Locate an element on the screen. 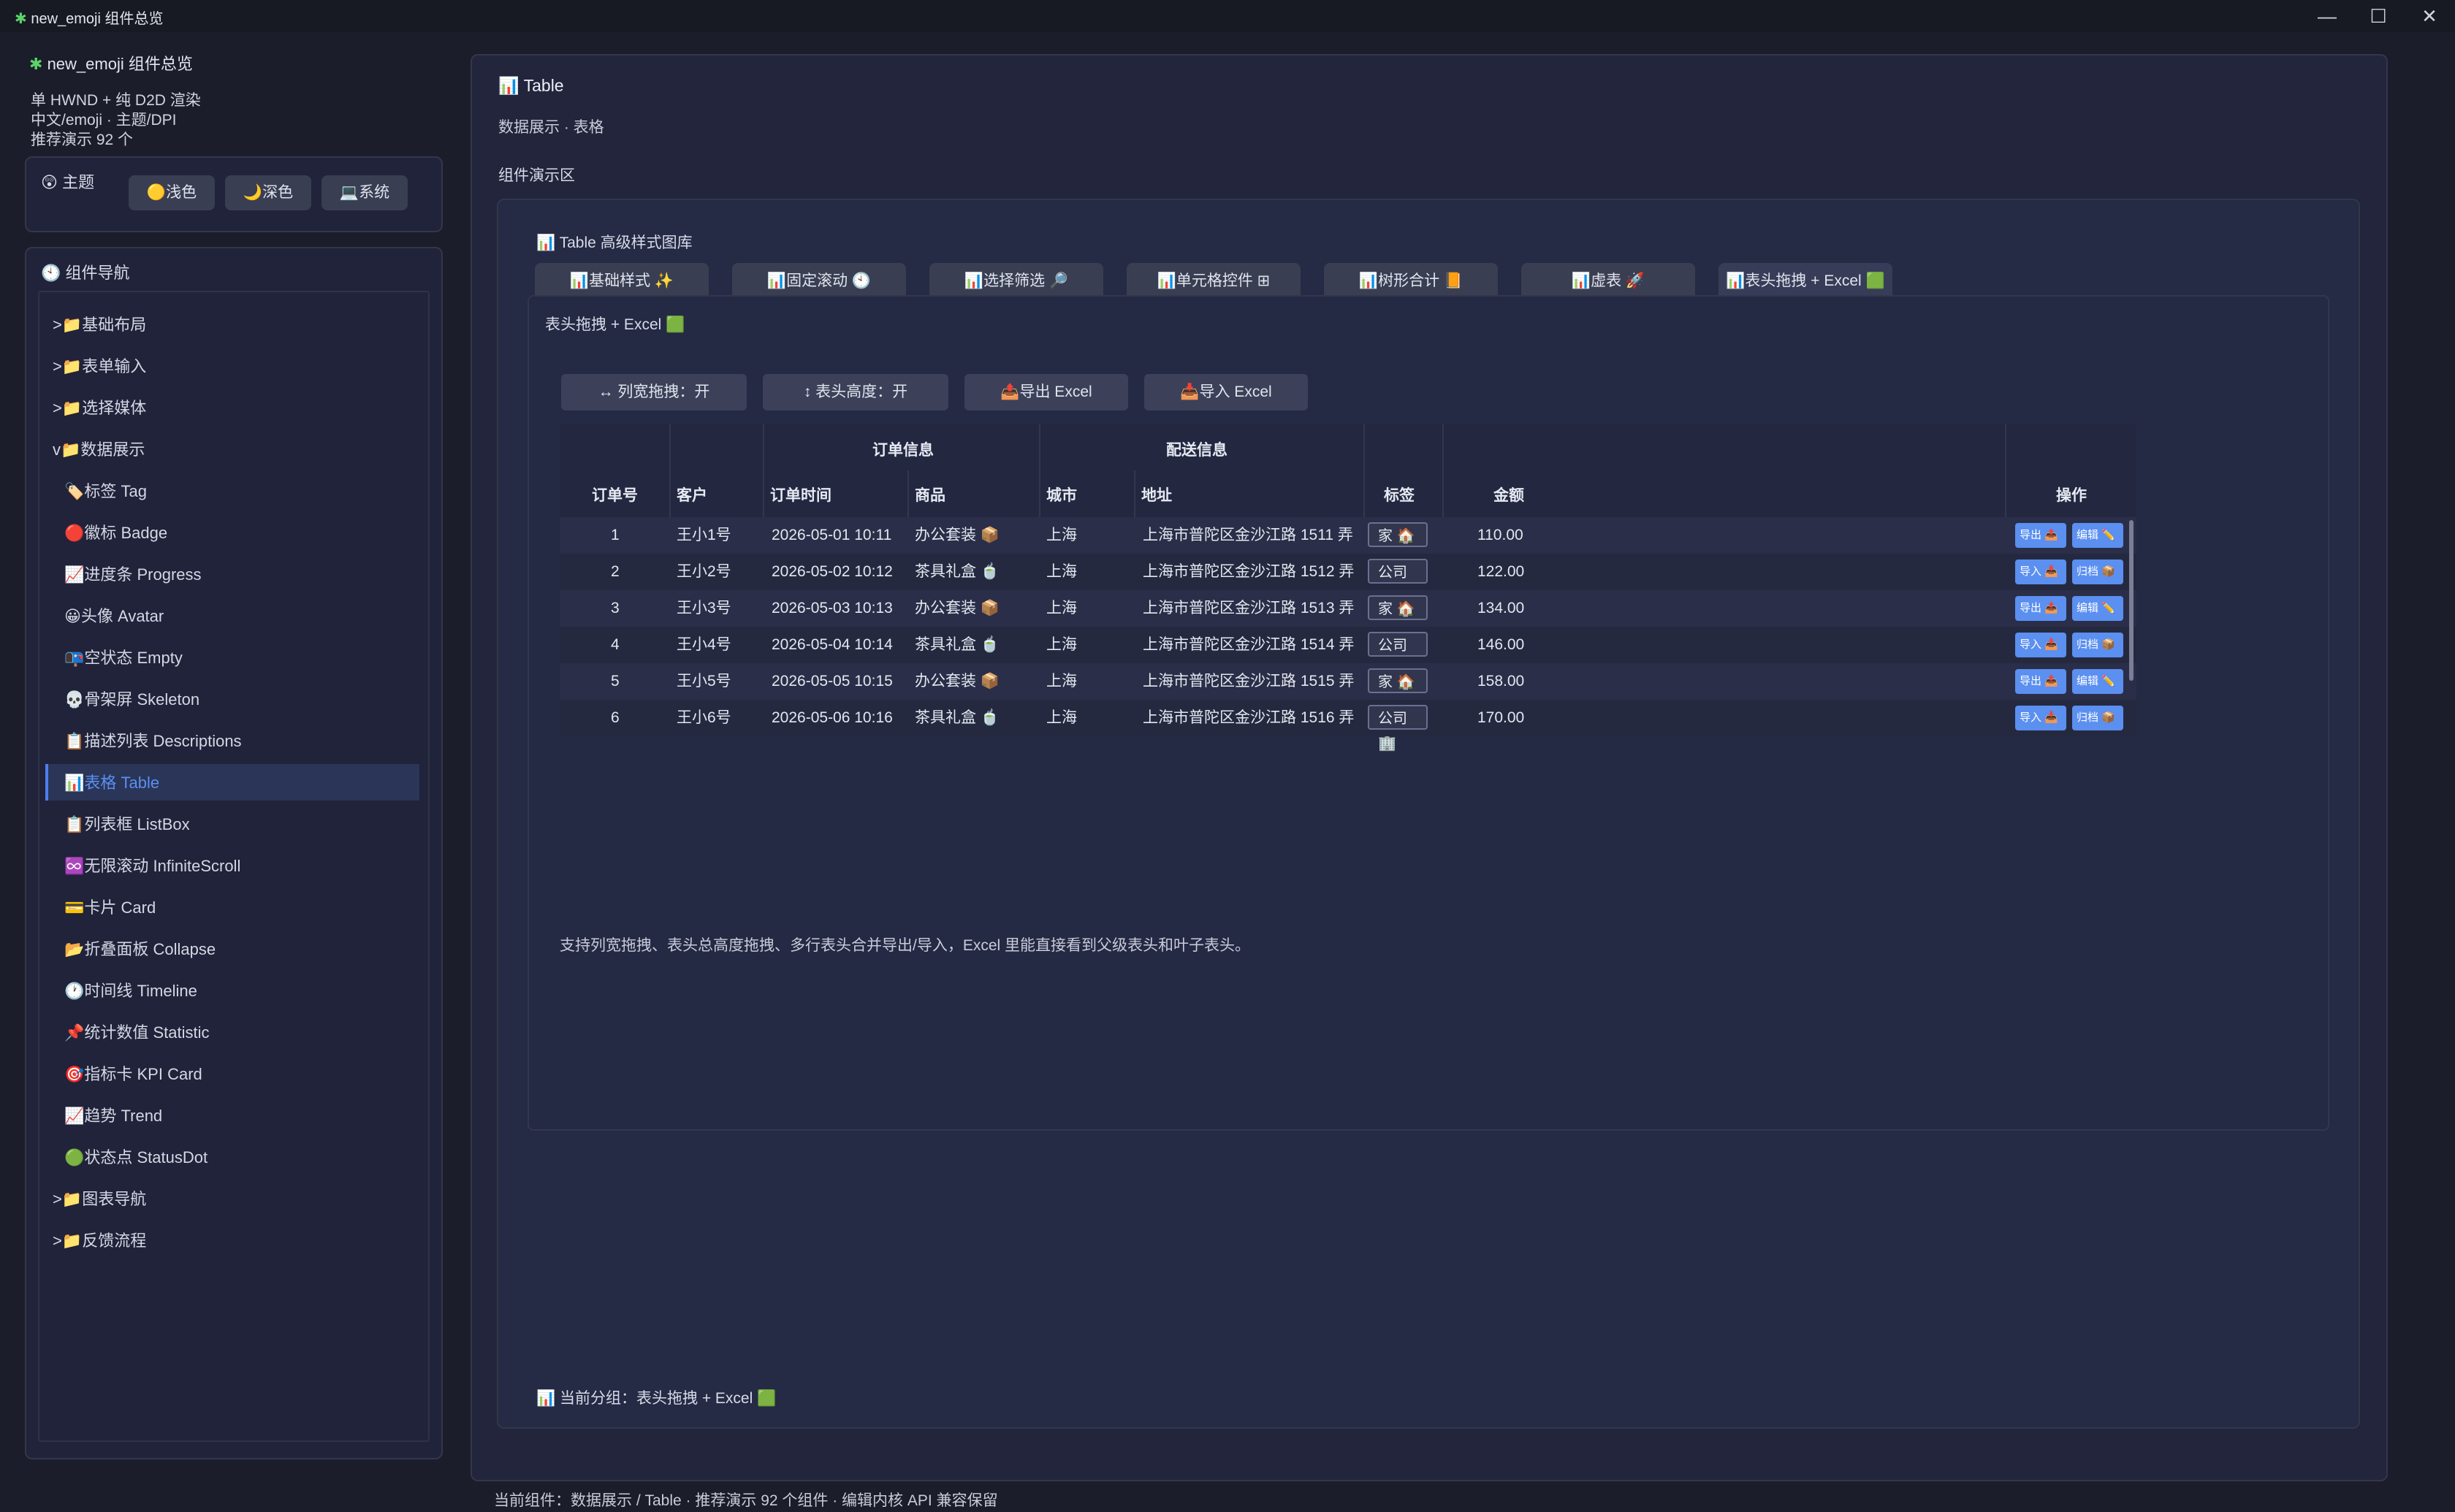 The width and height of the screenshot is (2455, 1512). maximize-button: ☐ is located at coordinates (2378, 16).